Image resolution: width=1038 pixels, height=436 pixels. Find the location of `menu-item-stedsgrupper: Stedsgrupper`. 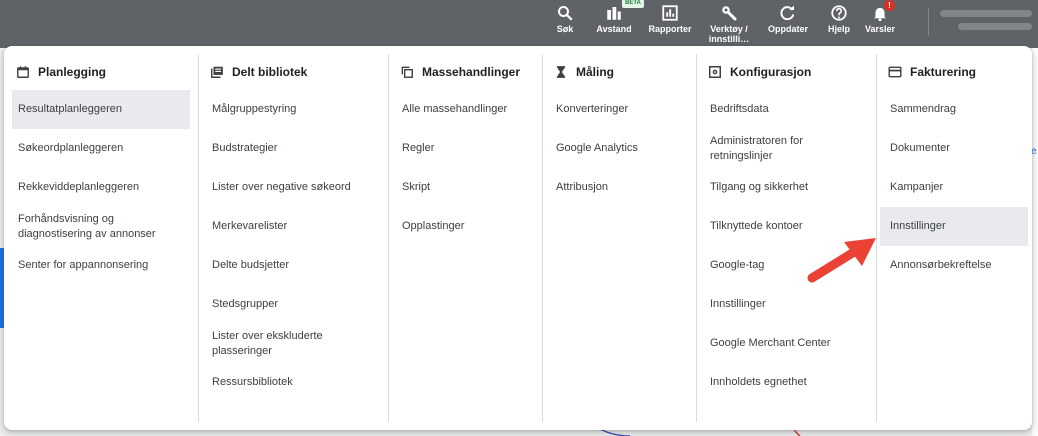

menu-item-stedsgrupper: Stedsgrupper is located at coordinates (293, 304).